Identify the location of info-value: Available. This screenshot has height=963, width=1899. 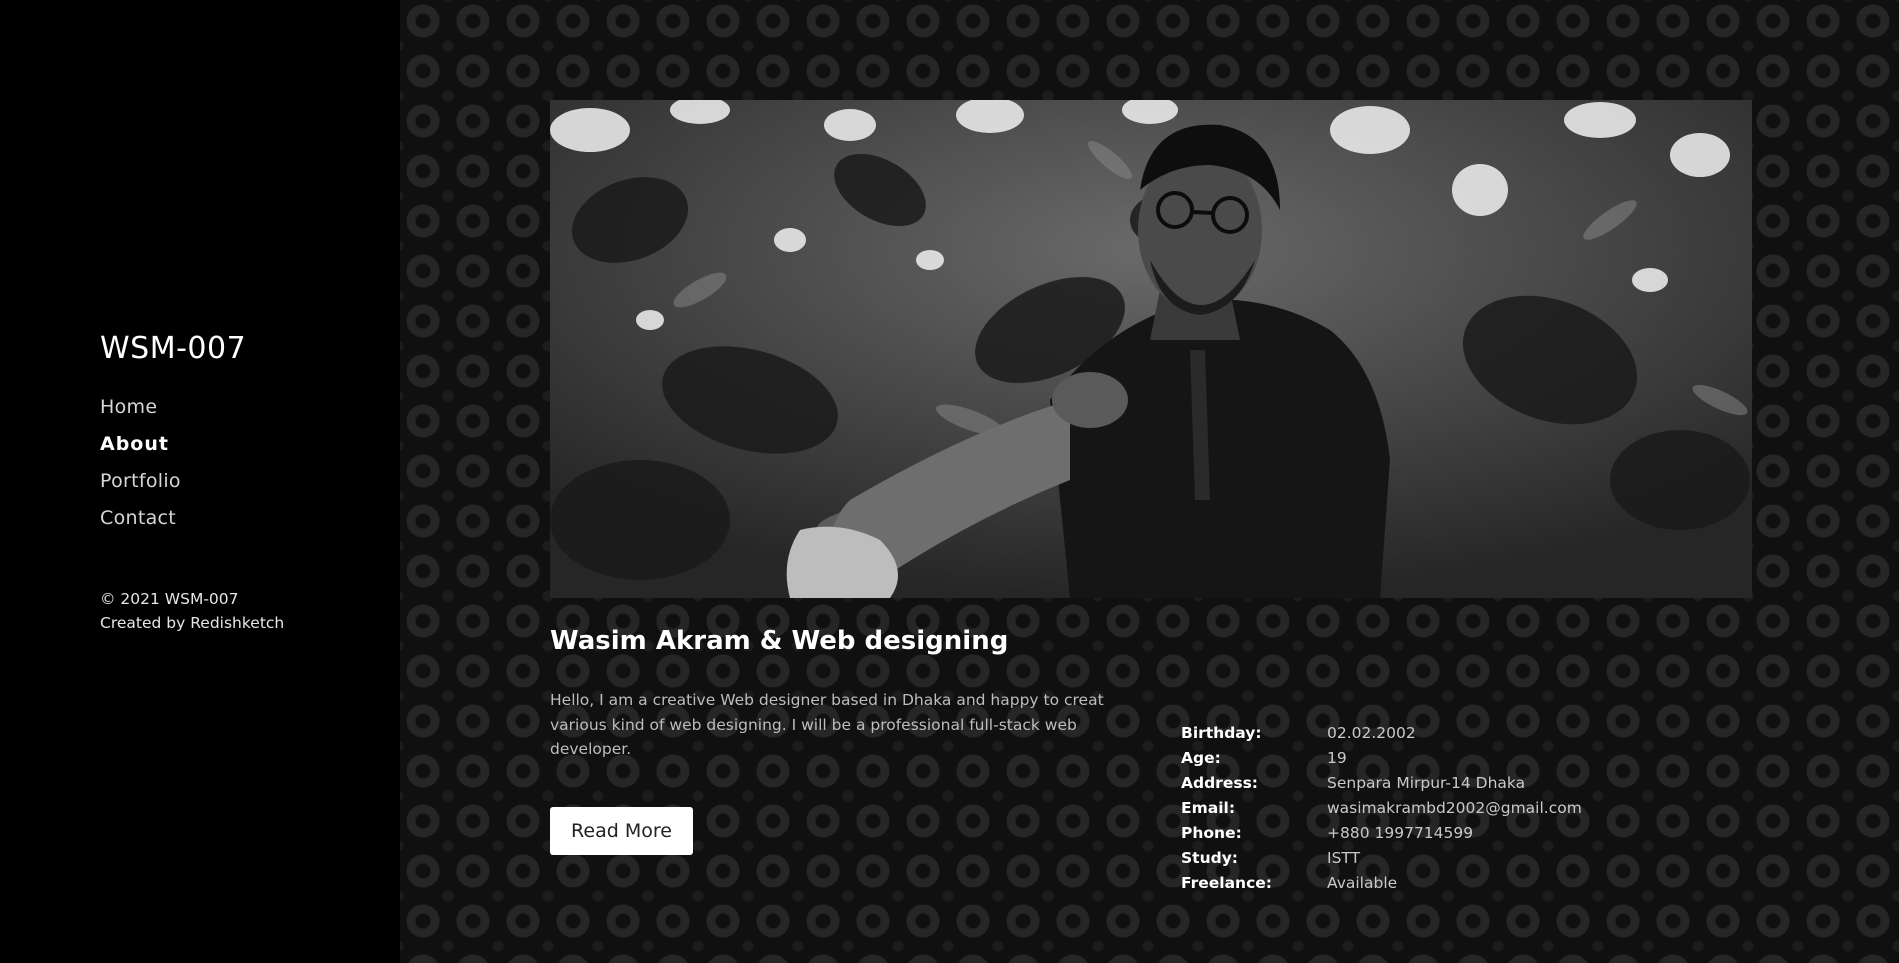
(1362, 882).